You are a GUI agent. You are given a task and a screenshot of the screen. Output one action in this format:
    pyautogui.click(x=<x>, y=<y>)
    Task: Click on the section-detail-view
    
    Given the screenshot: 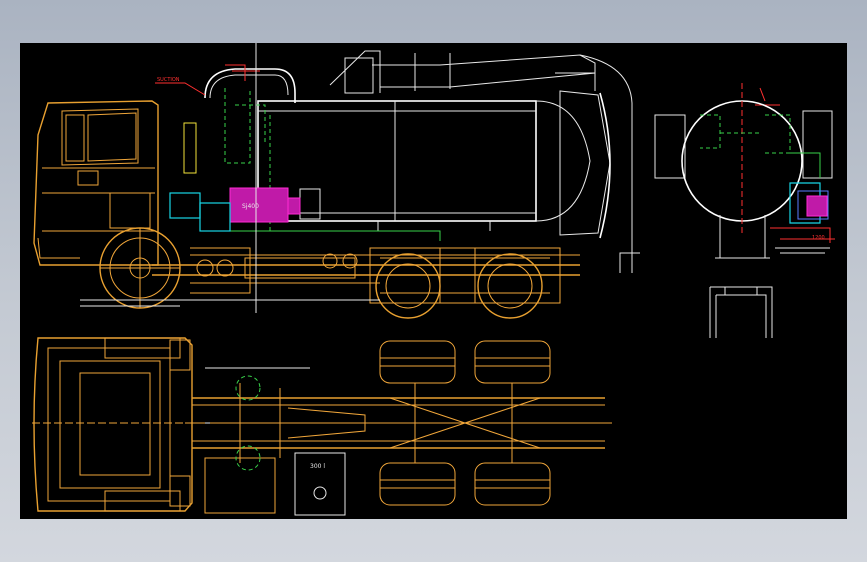 What is the action you would take?
    pyautogui.click(x=741, y=312)
    